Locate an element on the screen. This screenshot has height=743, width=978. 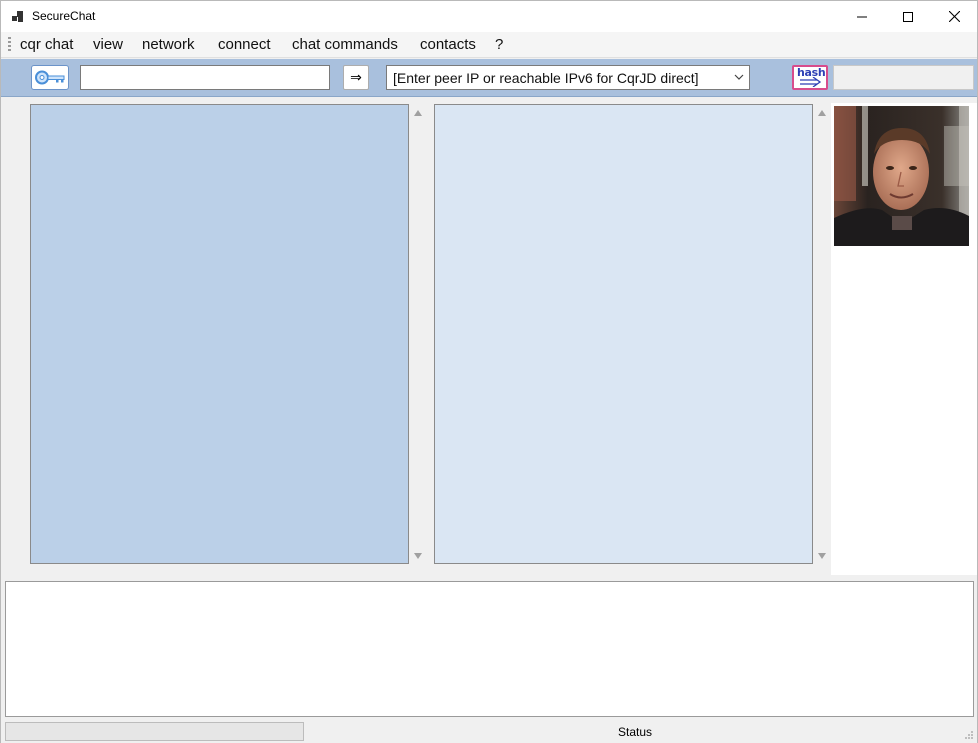
menu-connect: connect is located at coordinates (244, 44).